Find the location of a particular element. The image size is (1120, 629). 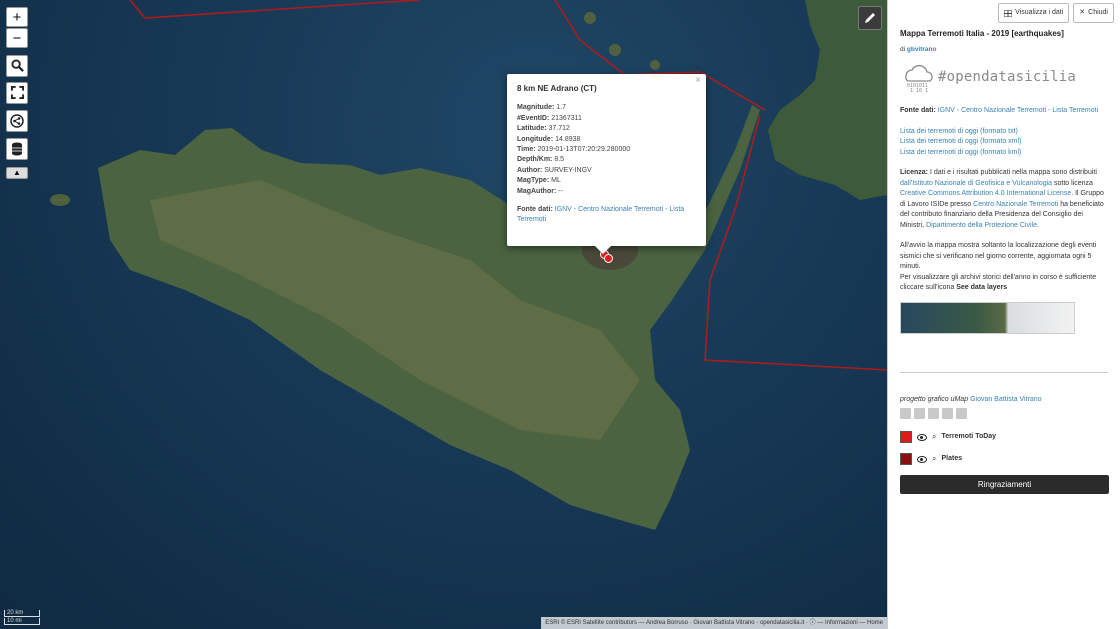

layer-name: Terremoti ToDay is located at coordinates (969, 436).